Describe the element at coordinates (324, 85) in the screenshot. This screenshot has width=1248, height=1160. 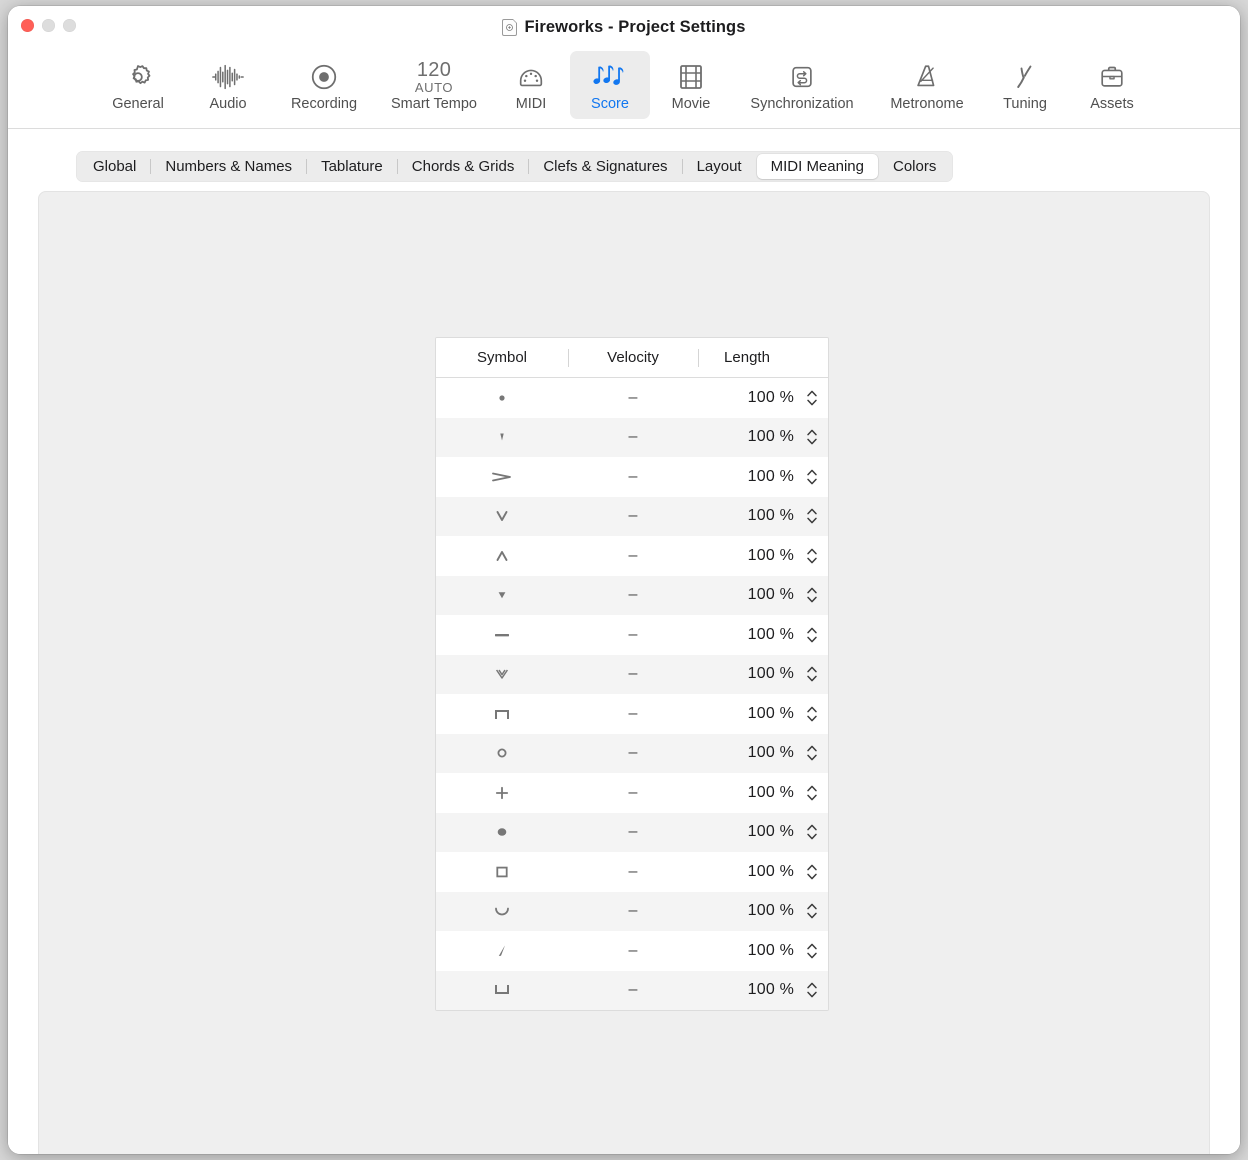
I see `toolbar-item-recording: Recording` at that location.